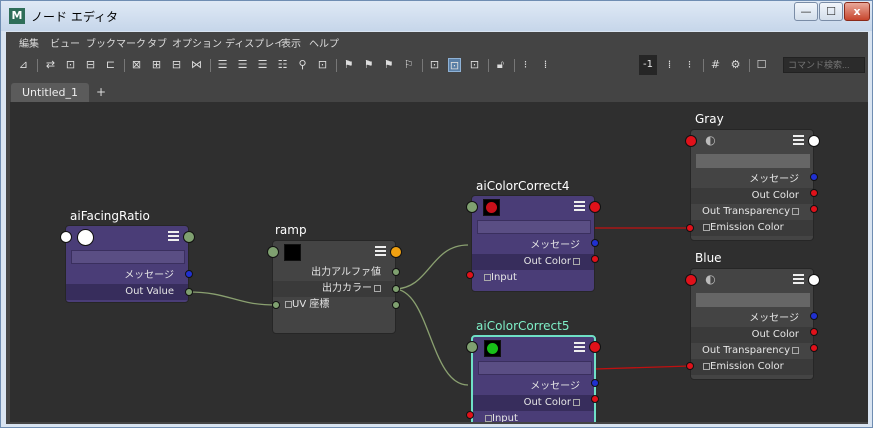 This screenshot has height=428, width=873. What do you see at coordinates (735, 65) in the screenshot?
I see `attribute-filter-icon: ⚙` at bounding box center [735, 65].